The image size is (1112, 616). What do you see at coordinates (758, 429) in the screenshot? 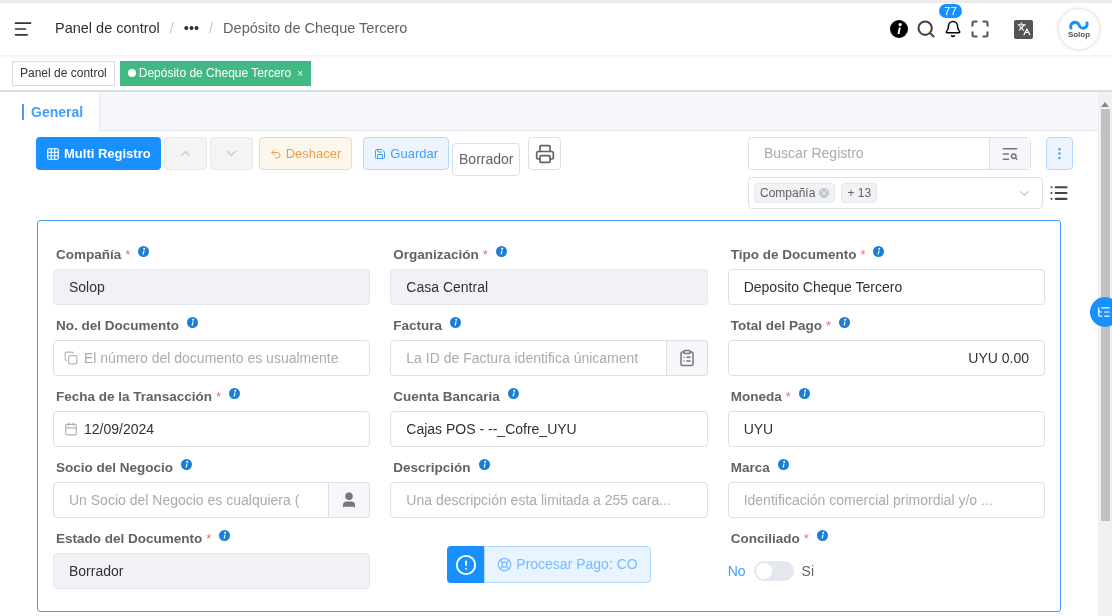
I see `field-value: UYU` at bounding box center [758, 429].